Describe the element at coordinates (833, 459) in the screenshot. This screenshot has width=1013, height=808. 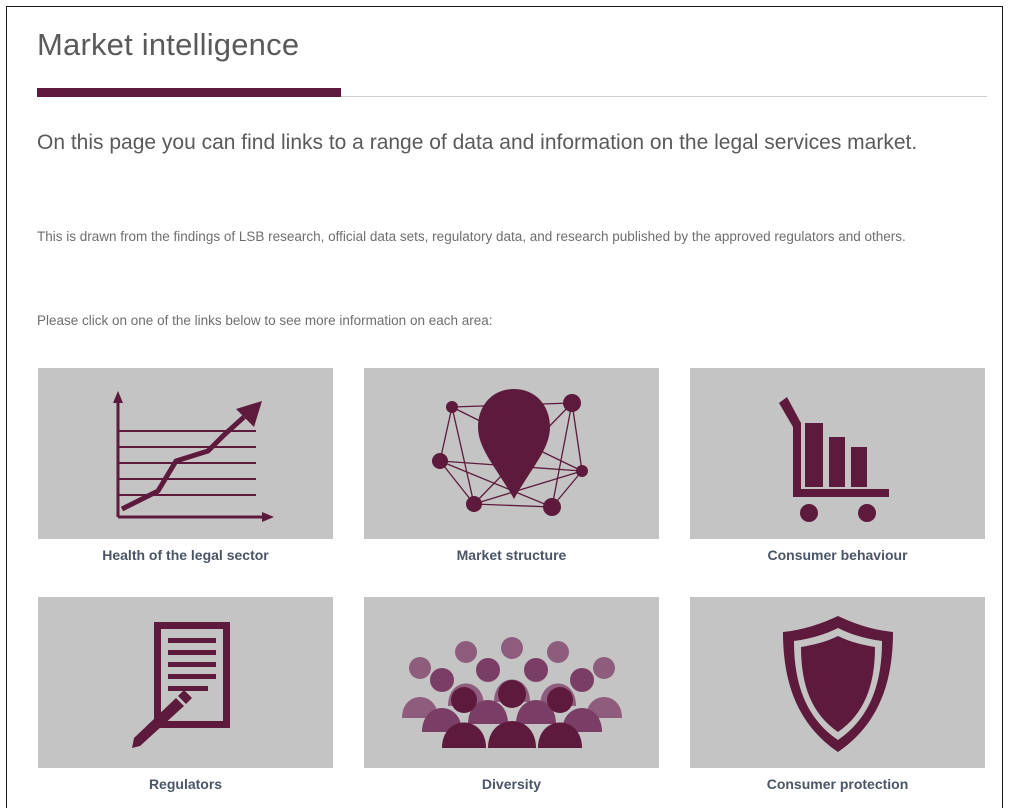
I see `shopping-cart-icon` at that location.